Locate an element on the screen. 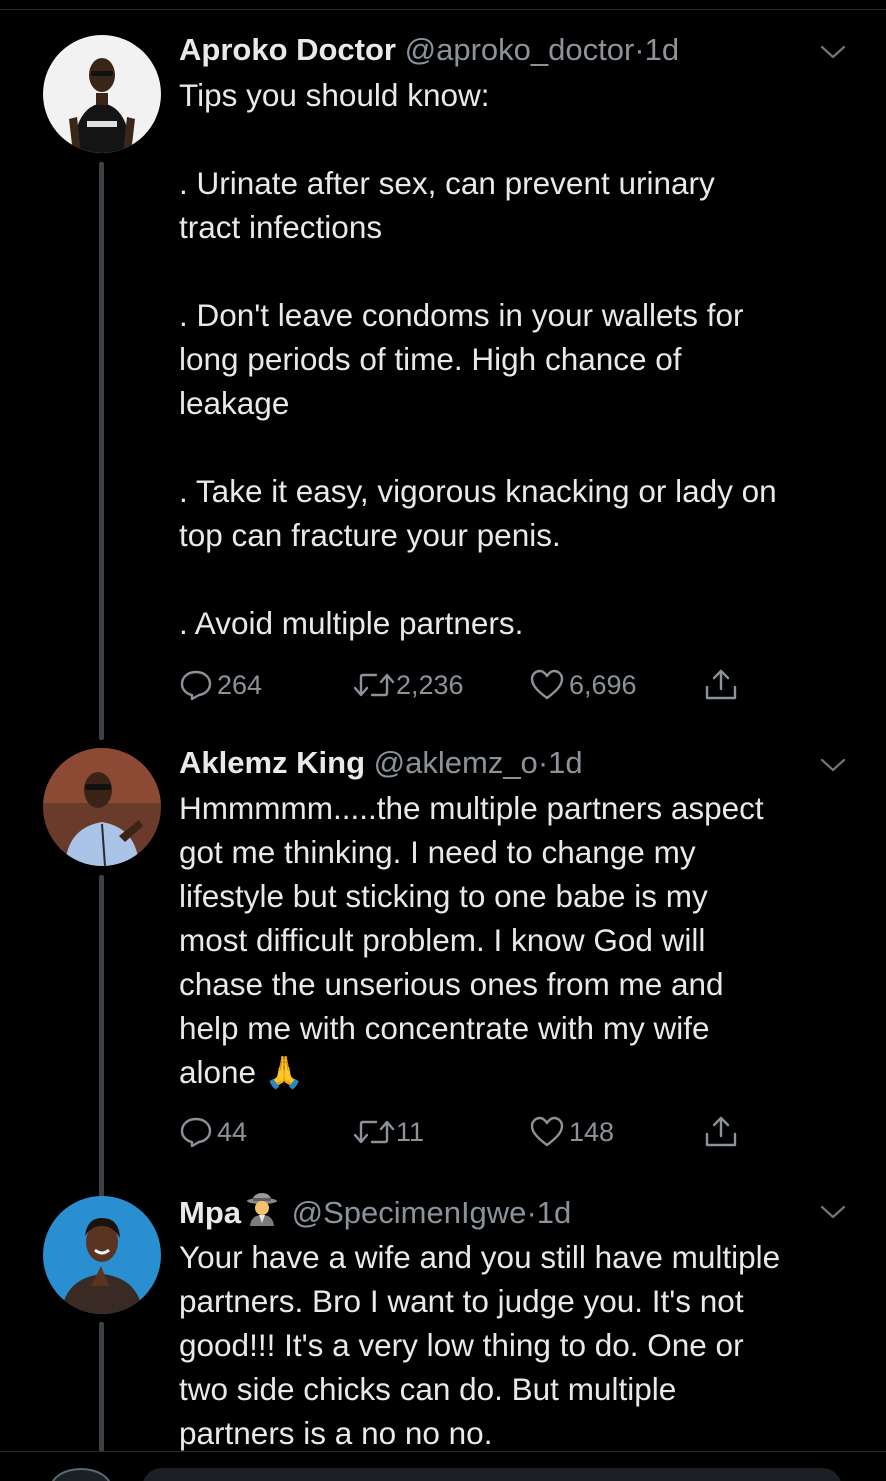 The width and height of the screenshot is (886, 1481). reply-count: 264 is located at coordinates (240, 684).